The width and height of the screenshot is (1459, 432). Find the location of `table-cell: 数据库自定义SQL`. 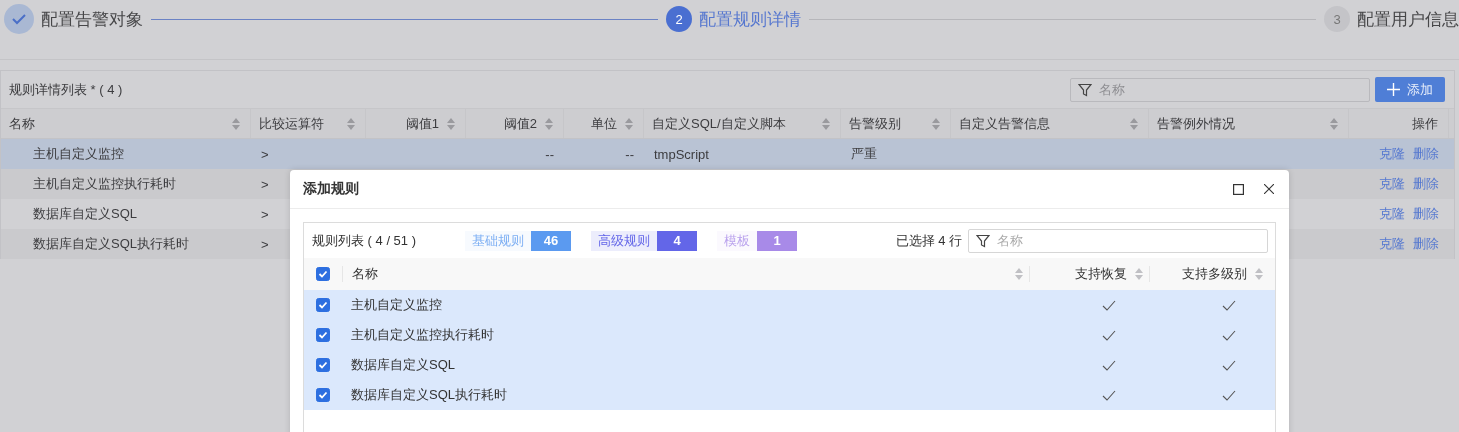

table-cell: 数据库自定义SQL is located at coordinates (85, 214).